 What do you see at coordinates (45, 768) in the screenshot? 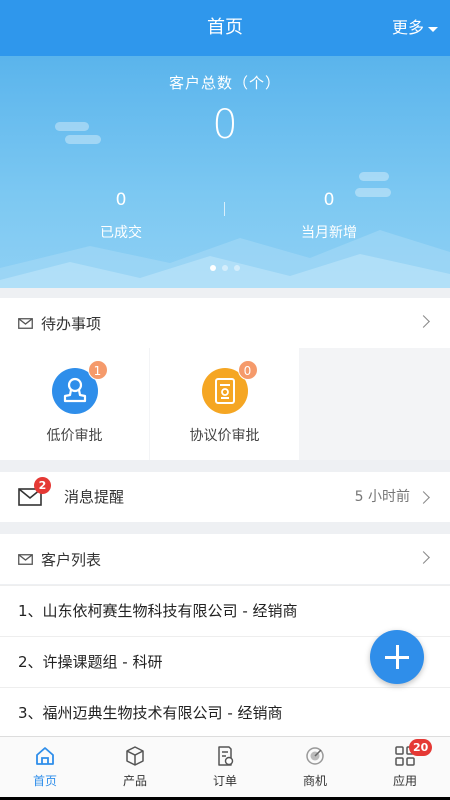
I see `tab-home: 首页` at bounding box center [45, 768].